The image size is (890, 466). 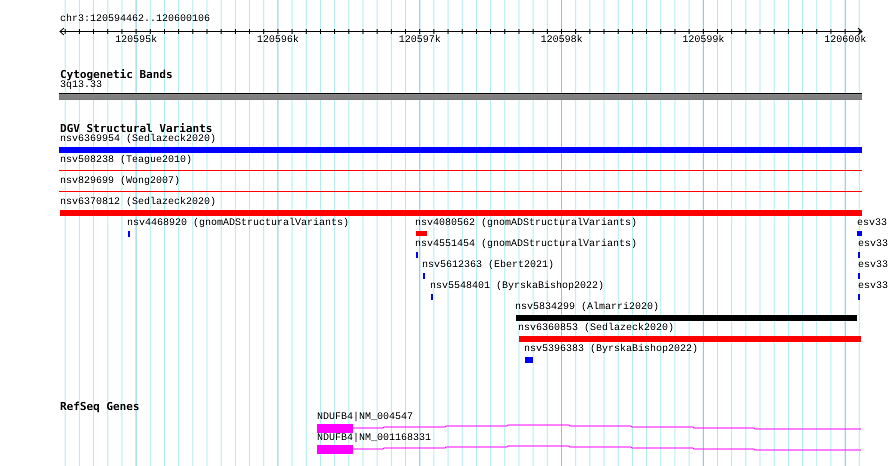 What do you see at coordinates (587, 308) in the screenshot?
I see `feature-label: nsv5834299 (Almarri2020)` at bounding box center [587, 308].